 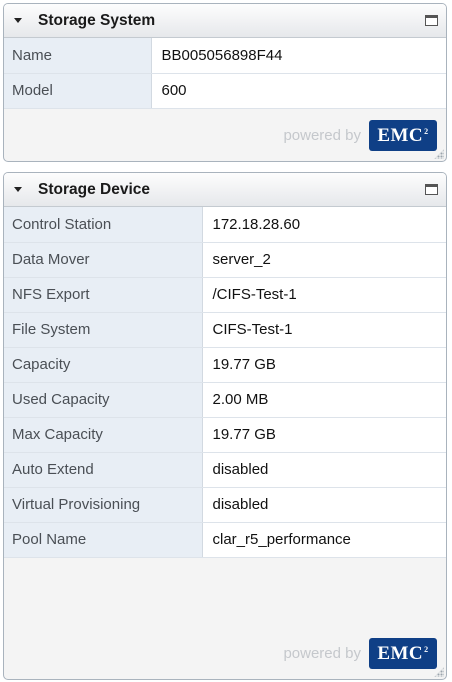 I want to click on property-value: 600, so click(x=298, y=91).